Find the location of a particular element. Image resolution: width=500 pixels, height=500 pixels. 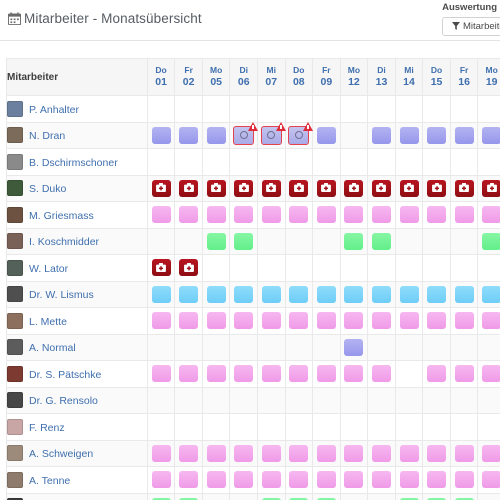

employee-name-link: A. Schweigen is located at coordinates (61, 454).